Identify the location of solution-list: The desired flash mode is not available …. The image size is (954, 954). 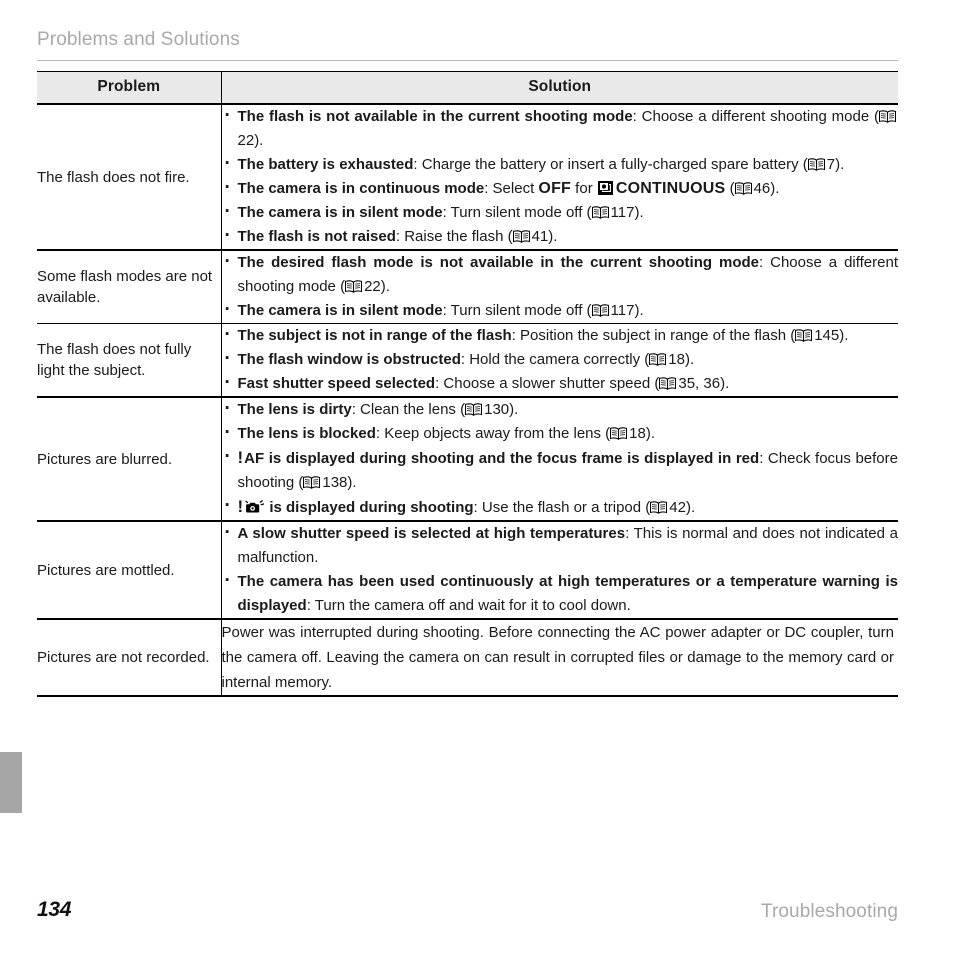
(560, 286).